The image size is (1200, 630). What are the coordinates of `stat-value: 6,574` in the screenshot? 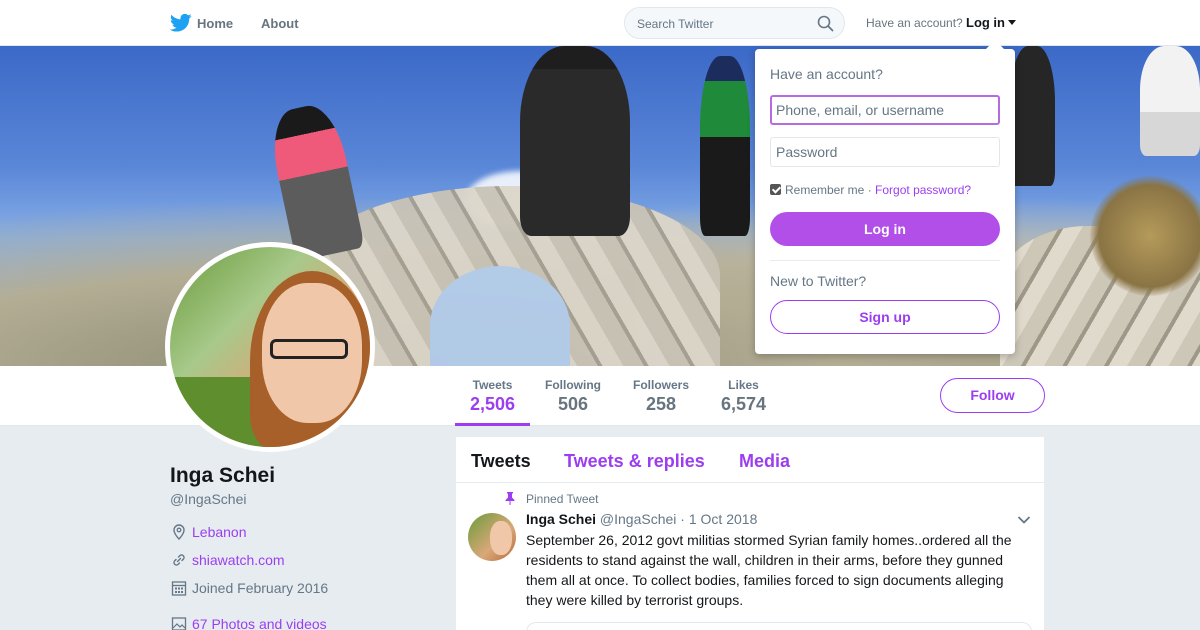 It's located at (744, 404).